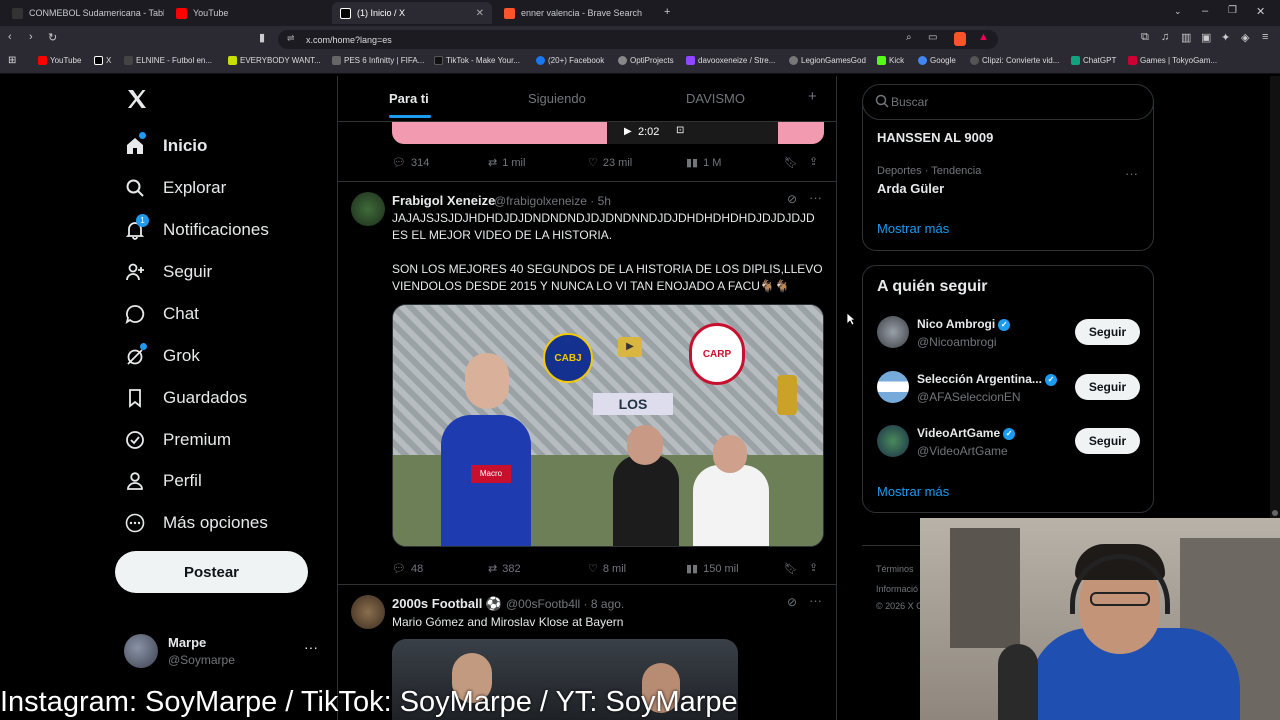 The width and height of the screenshot is (1280, 720). What do you see at coordinates (890, 60) in the screenshot?
I see `bookmark-item: Kick` at bounding box center [890, 60].